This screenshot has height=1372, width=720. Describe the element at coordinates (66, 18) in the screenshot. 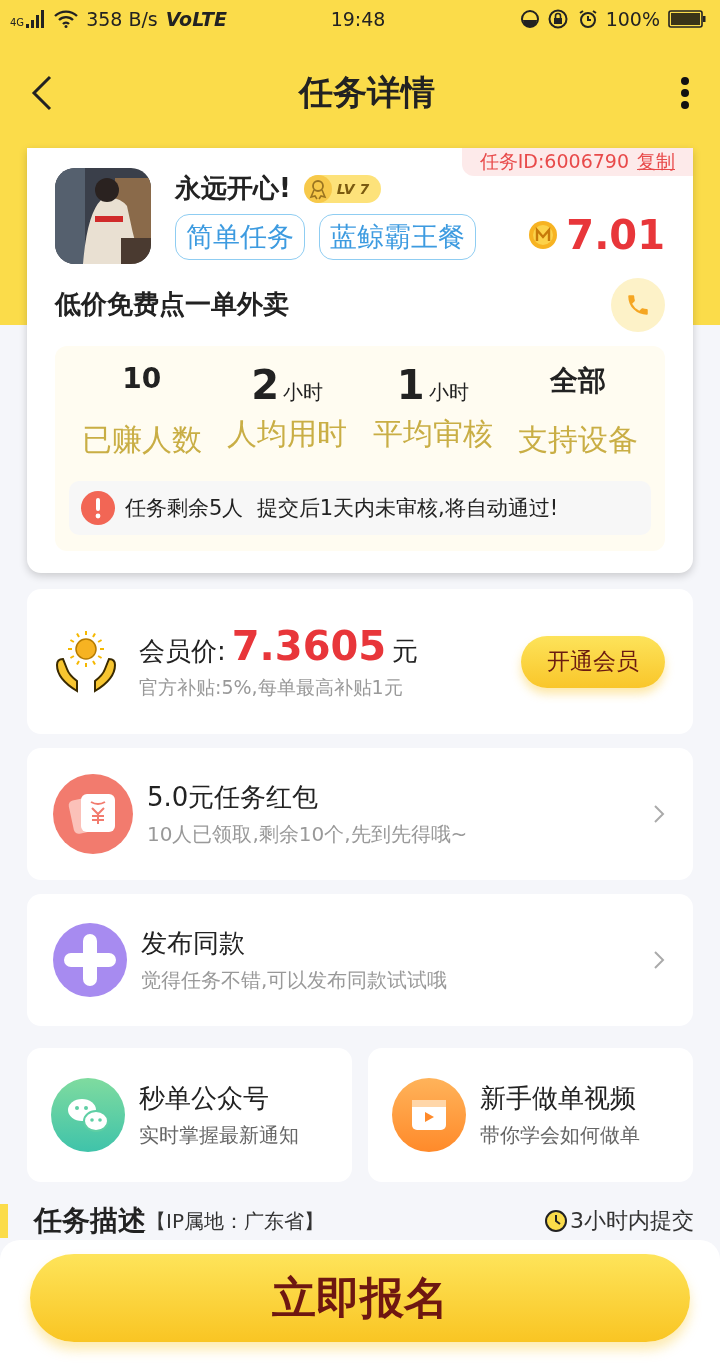

I see `wifi-icon` at that location.